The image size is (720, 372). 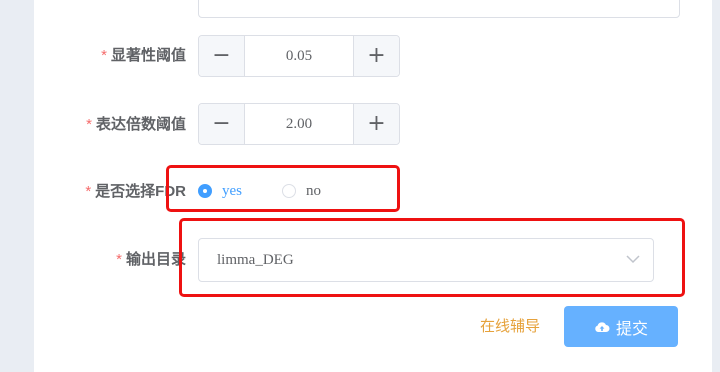 I want to click on submit-button-label: 提交, so click(x=631, y=329).